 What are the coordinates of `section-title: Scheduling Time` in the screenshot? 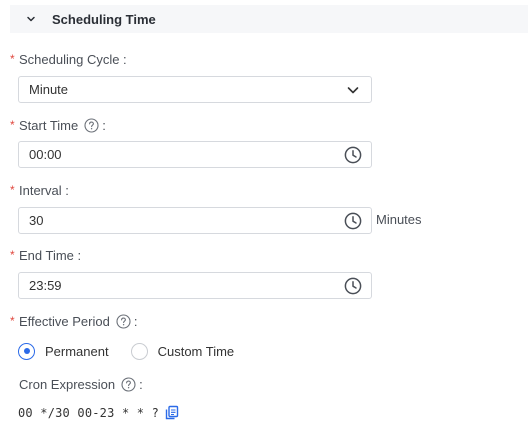 It's located at (104, 19).